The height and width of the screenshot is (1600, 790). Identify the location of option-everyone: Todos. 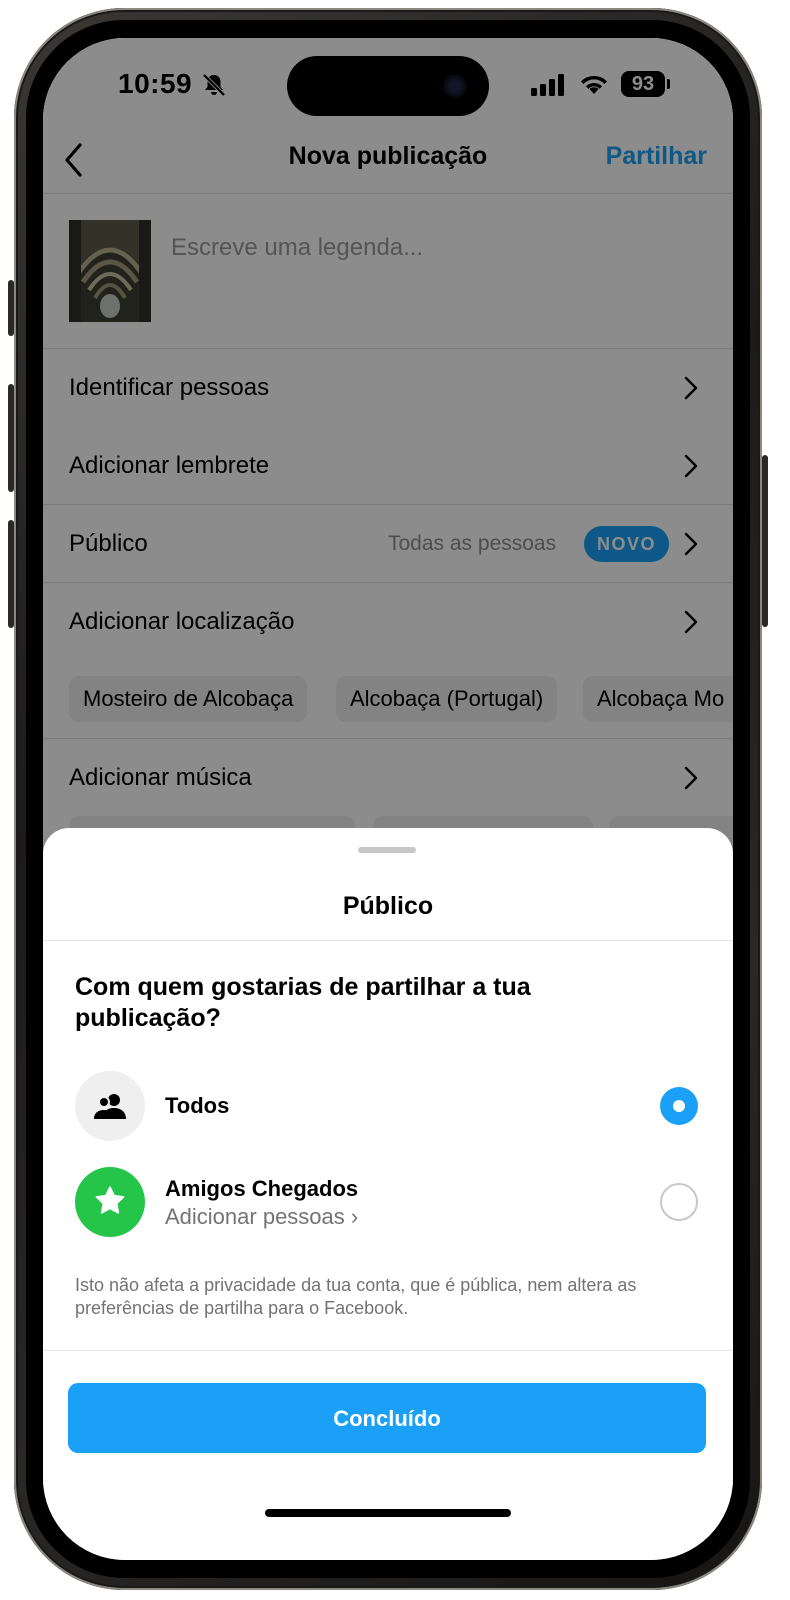
(388, 1106).